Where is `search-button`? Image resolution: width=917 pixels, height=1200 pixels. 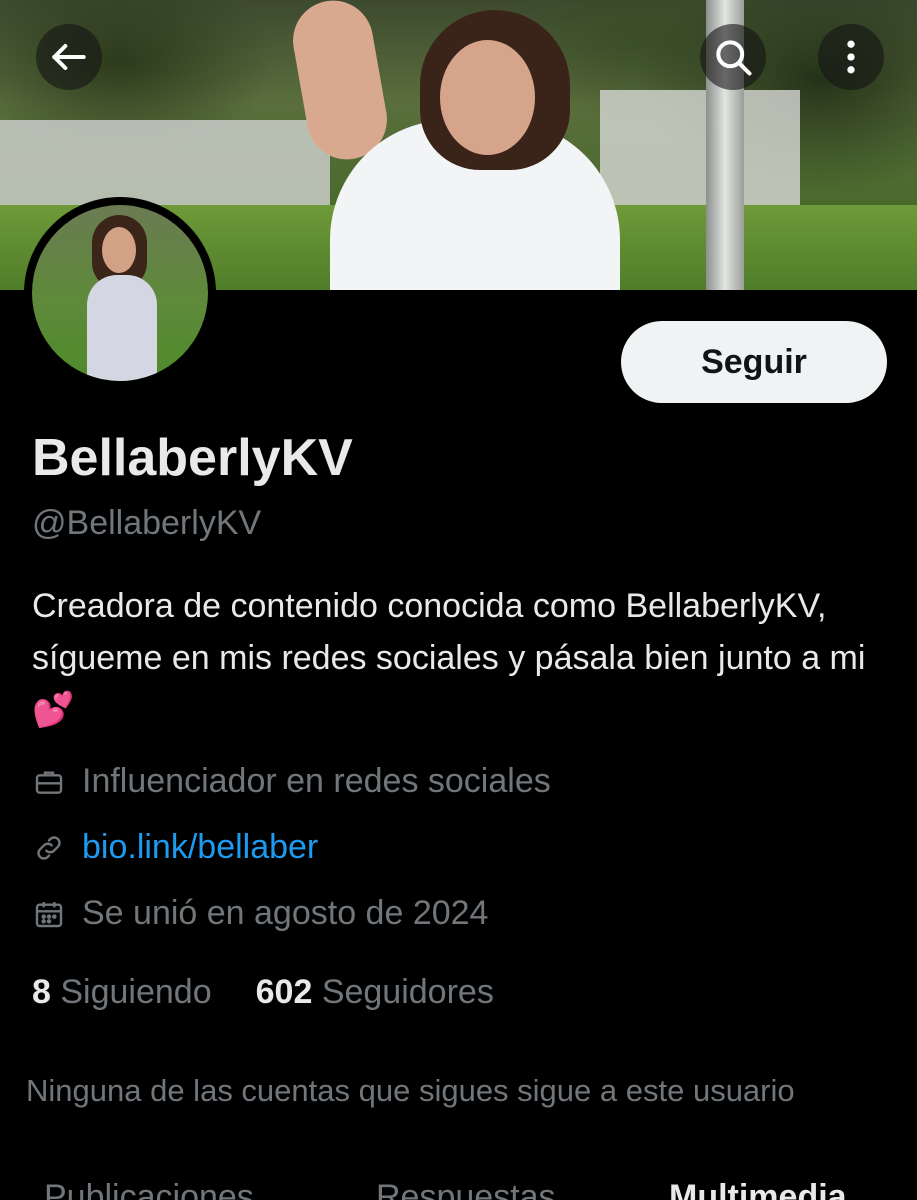 search-button is located at coordinates (733, 57).